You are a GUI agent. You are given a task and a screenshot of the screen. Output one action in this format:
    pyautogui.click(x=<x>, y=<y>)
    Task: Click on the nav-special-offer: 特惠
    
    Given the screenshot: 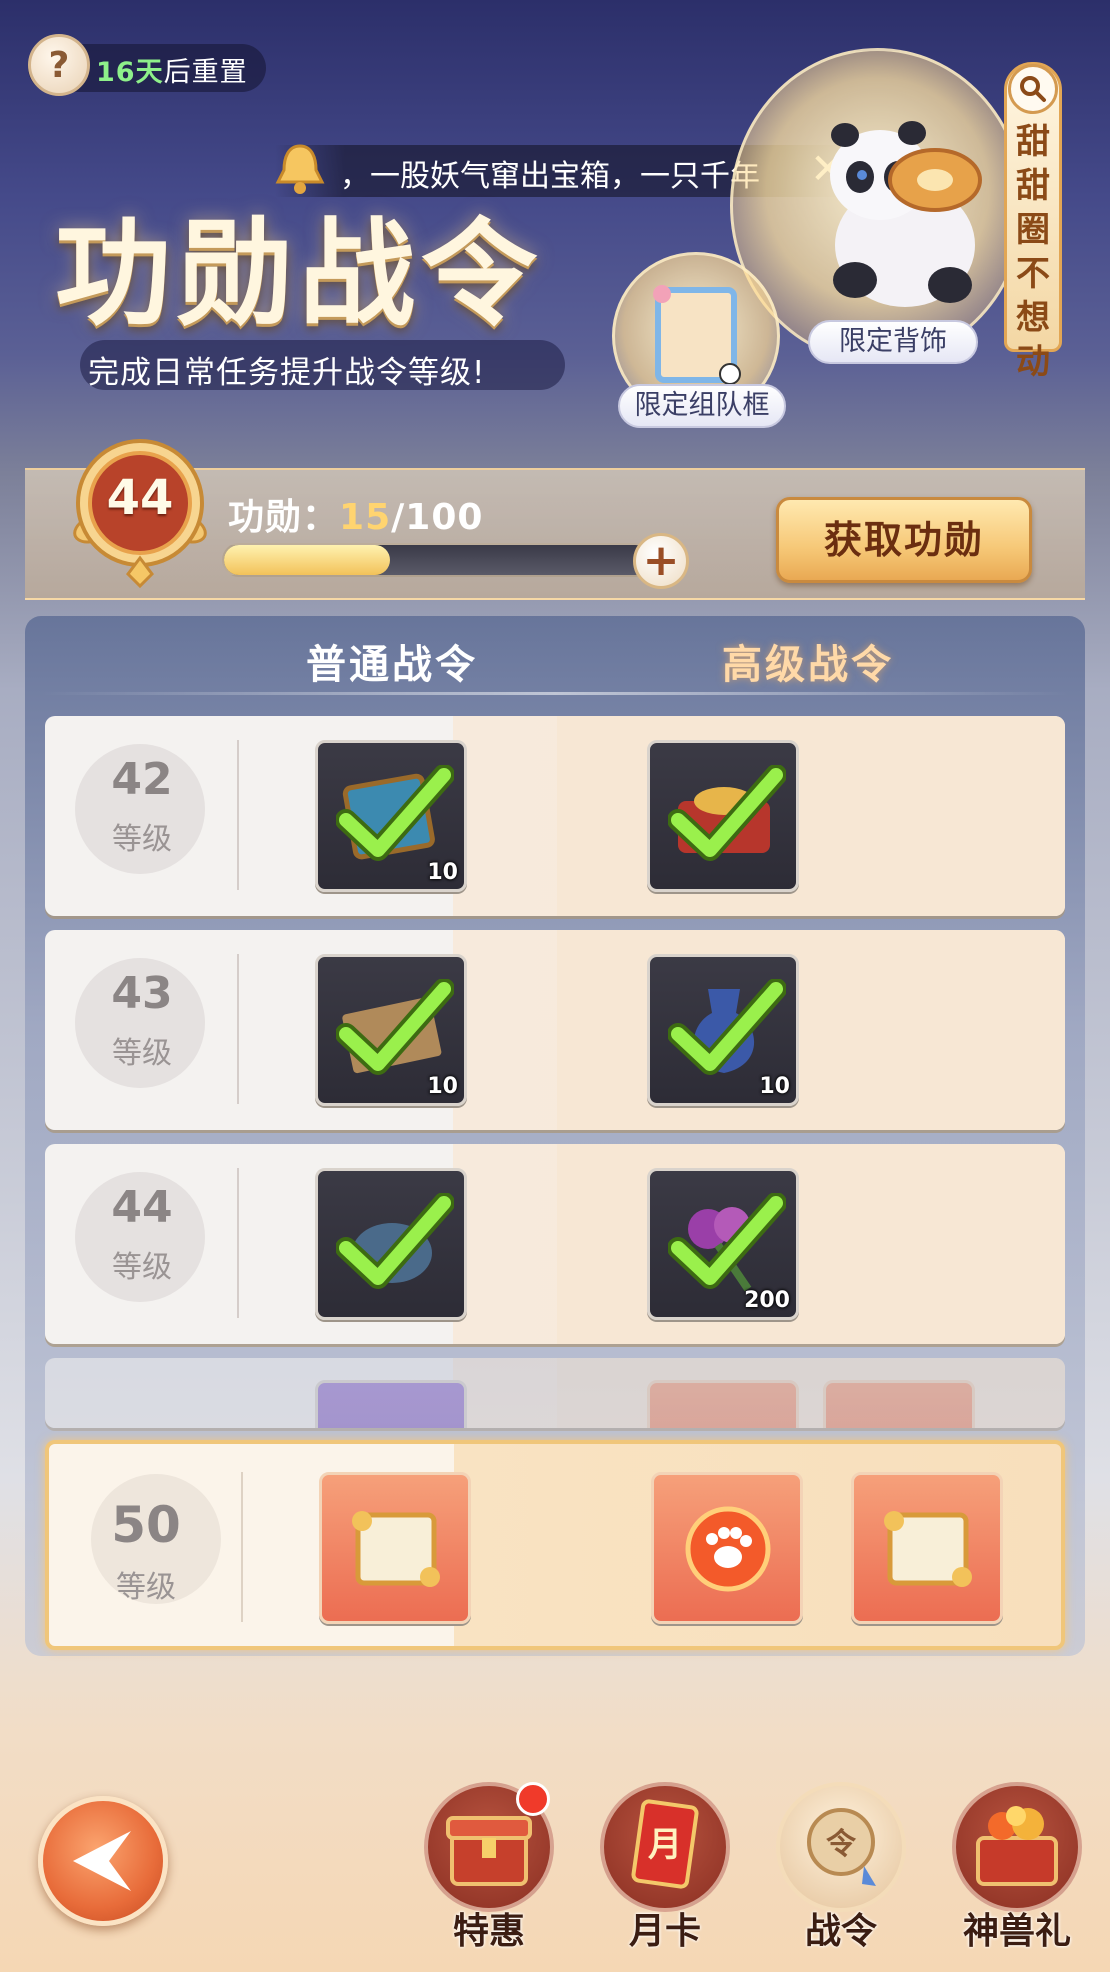 What is the action you would take?
    pyautogui.click(x=489, y=1869)
    